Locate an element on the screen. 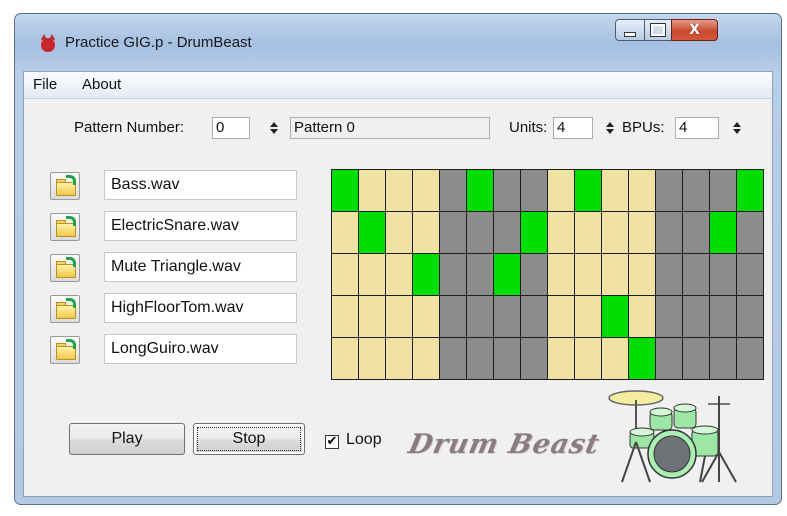 The height and width of the screenshot is (516, 787). play-button: Play is located at coordinates (127, 439).